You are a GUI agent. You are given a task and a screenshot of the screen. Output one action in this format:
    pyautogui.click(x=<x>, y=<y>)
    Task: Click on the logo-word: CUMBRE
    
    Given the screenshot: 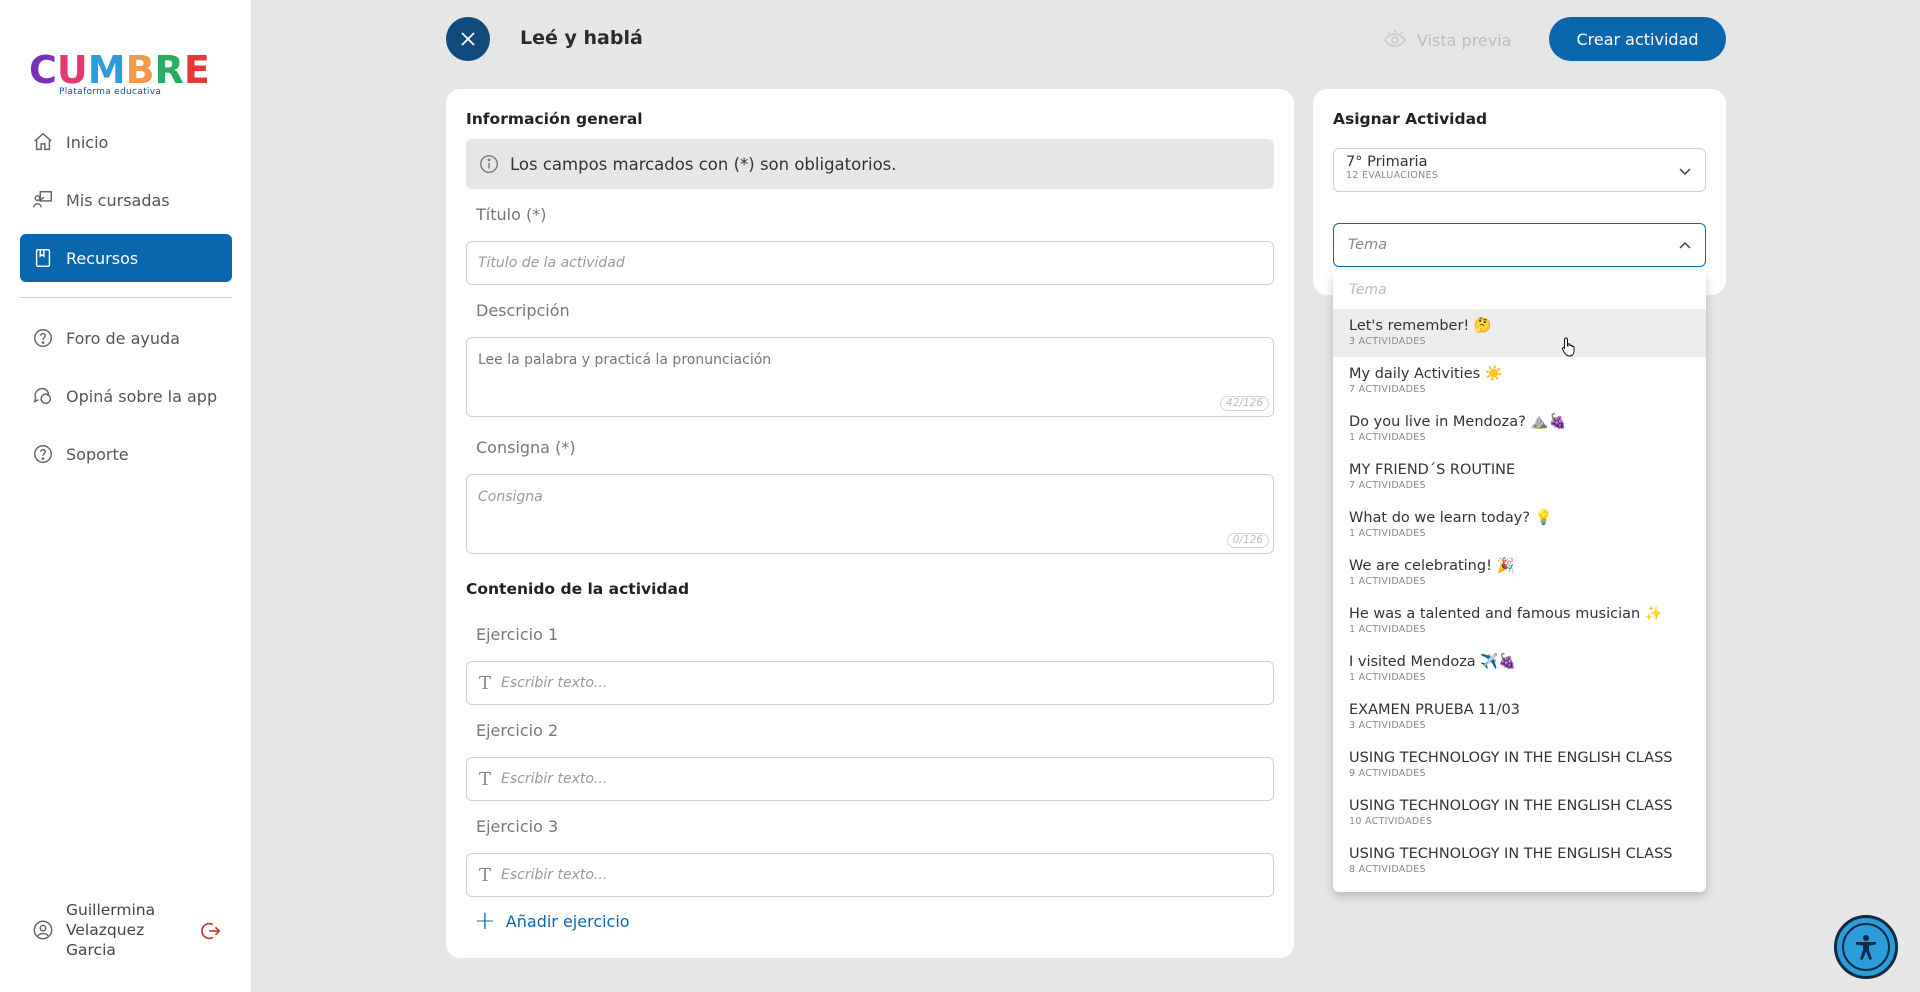 What is the action you would take?
    pyautogui.click(x=119, y=70)
    